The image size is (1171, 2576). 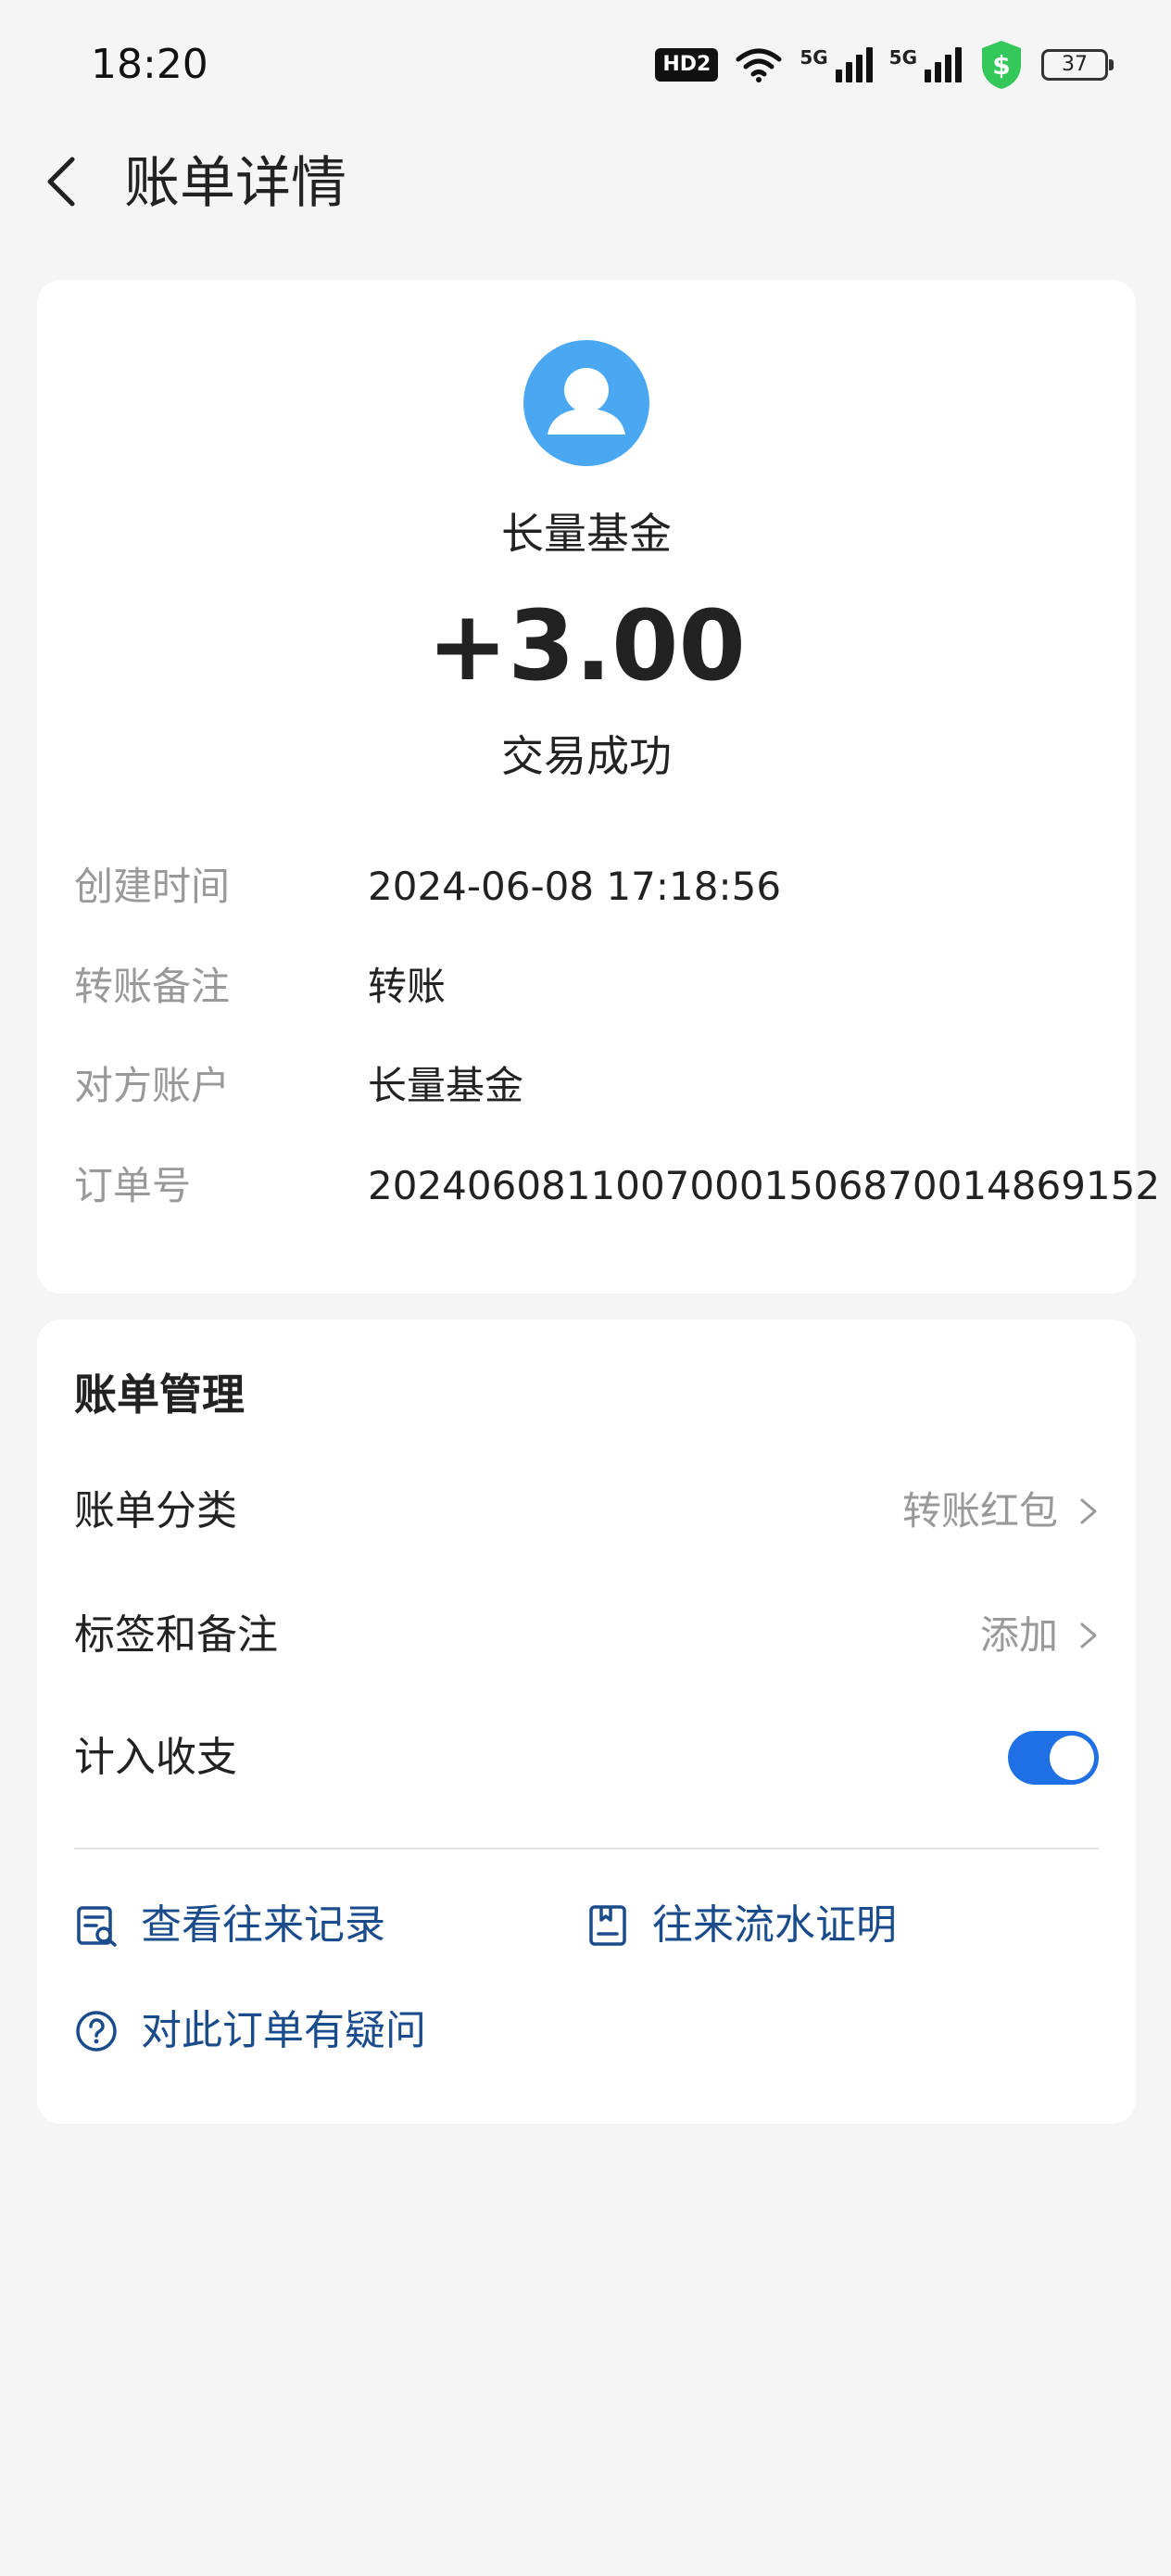 What do you see at coordinates (156, 1757) in the screenshot?
I see `row-label: 计入收支` at bounding box center [156, 1757].